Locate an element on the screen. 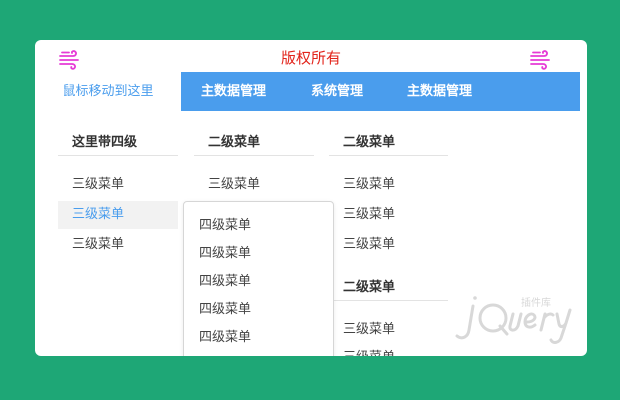 Image resolution: width=620 pixels, height=400 pixels. watermark-subtext: 插件库 is located at coordinates (536, 302).